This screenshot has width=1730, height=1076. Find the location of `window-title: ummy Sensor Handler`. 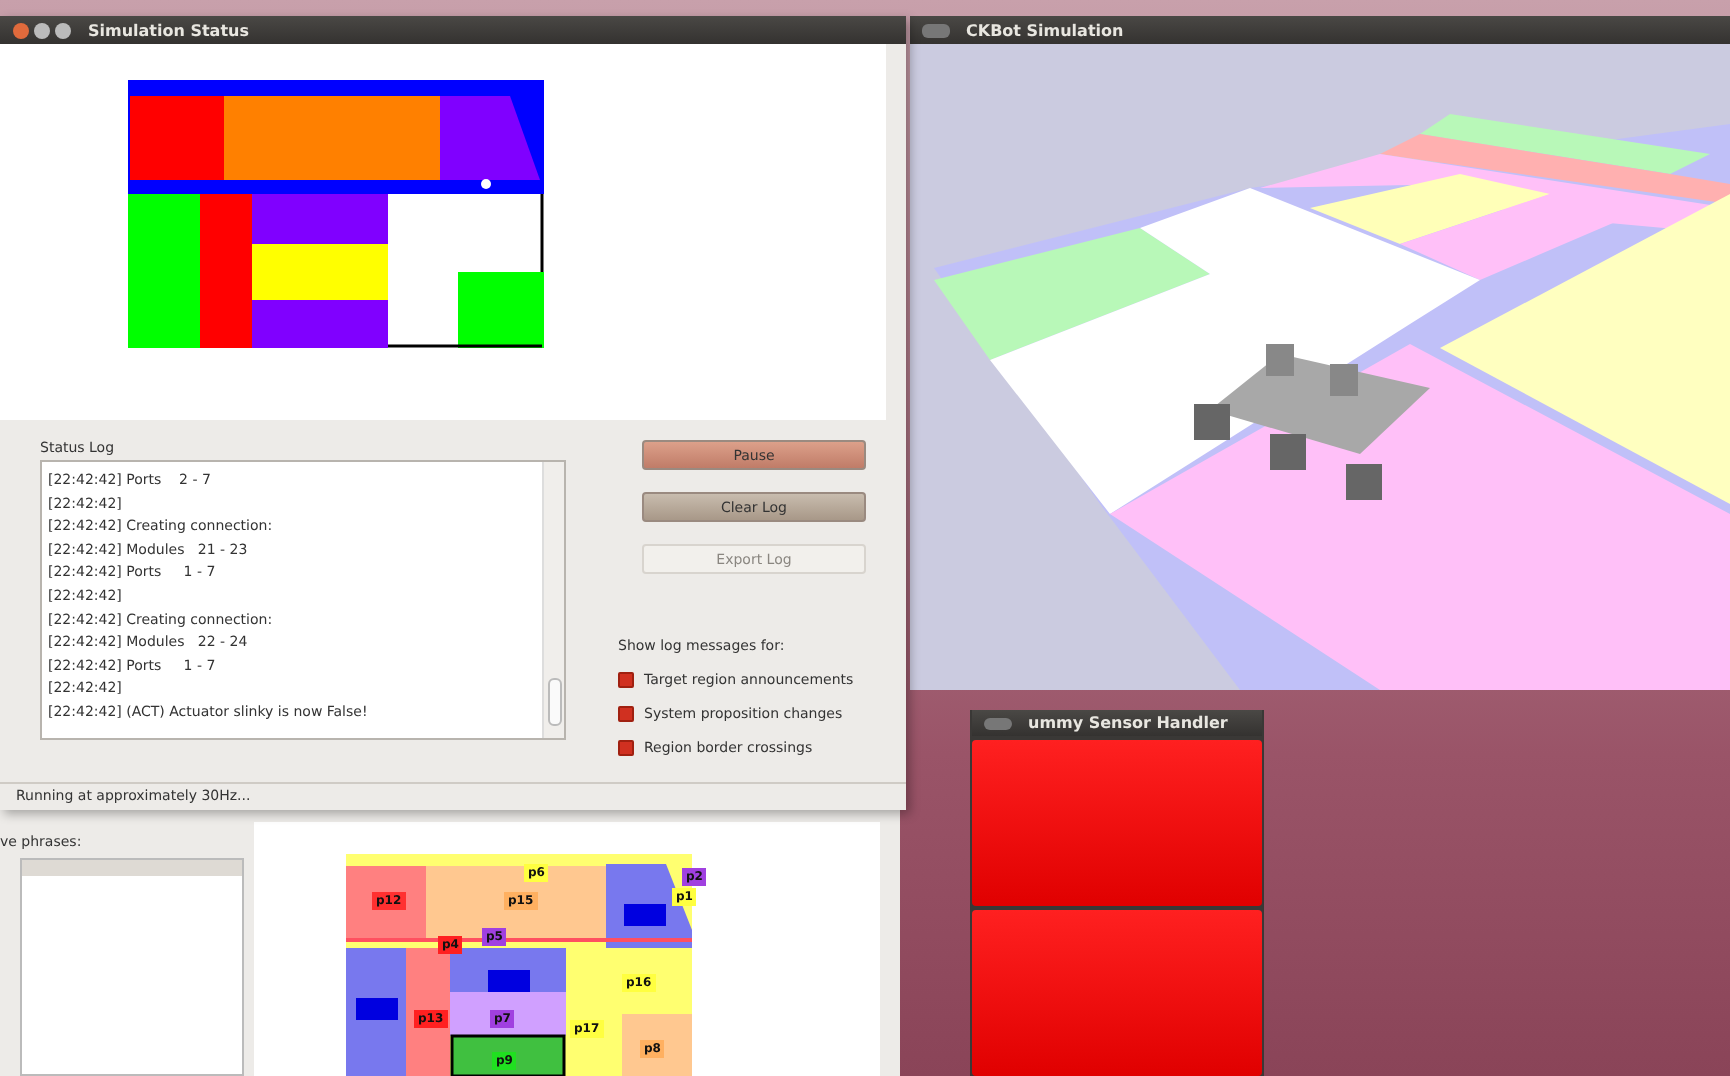

window-title: ummy Sensor Handler is located at coordinates (1128, 723).